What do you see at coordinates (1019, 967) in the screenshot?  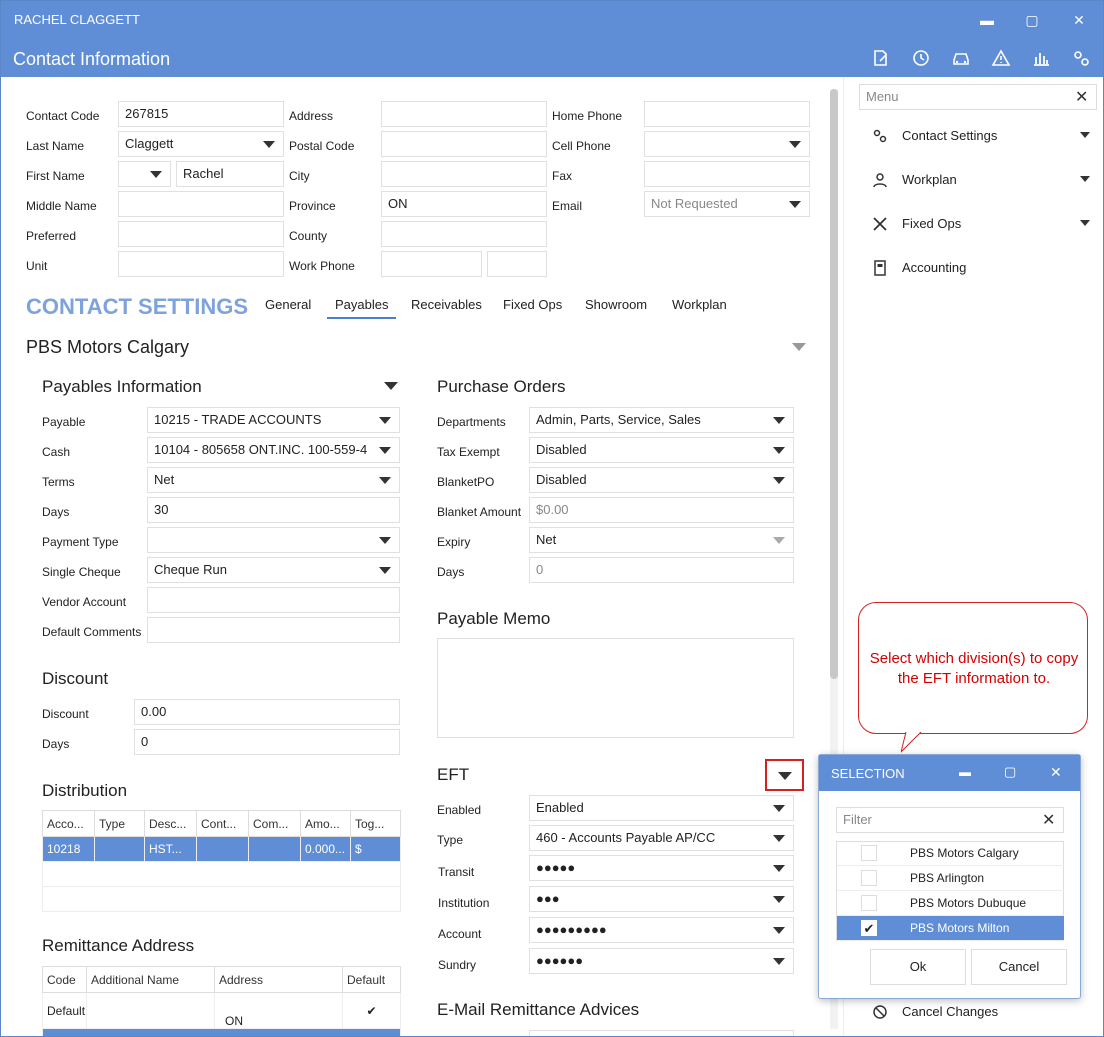 I see `cancel-button: Cancel` at bounding box center [1019, 967].